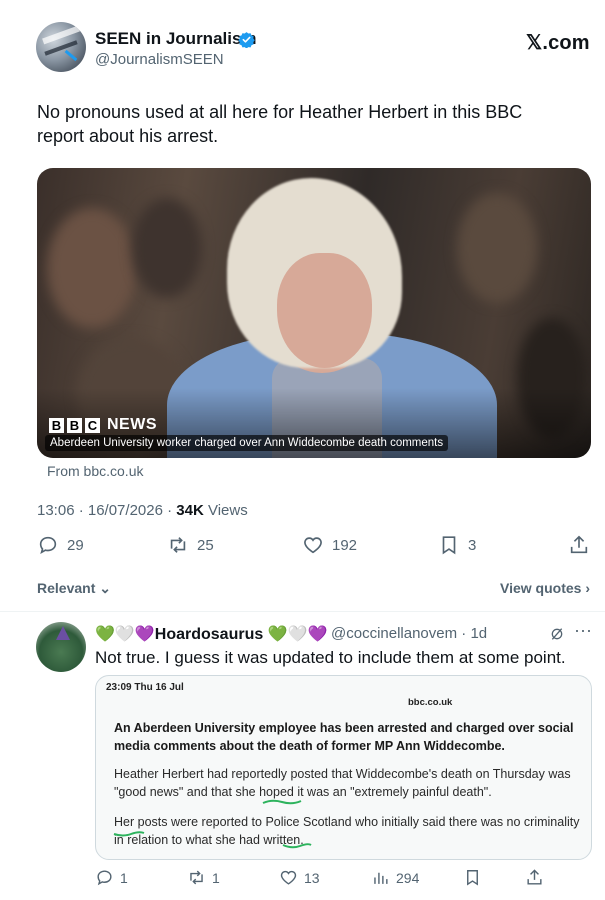 This screenshot has height=900, width=605. Describe the element at coordinates (472, 545) in the screenshot. I see `bookmark-count: 3` at that location.